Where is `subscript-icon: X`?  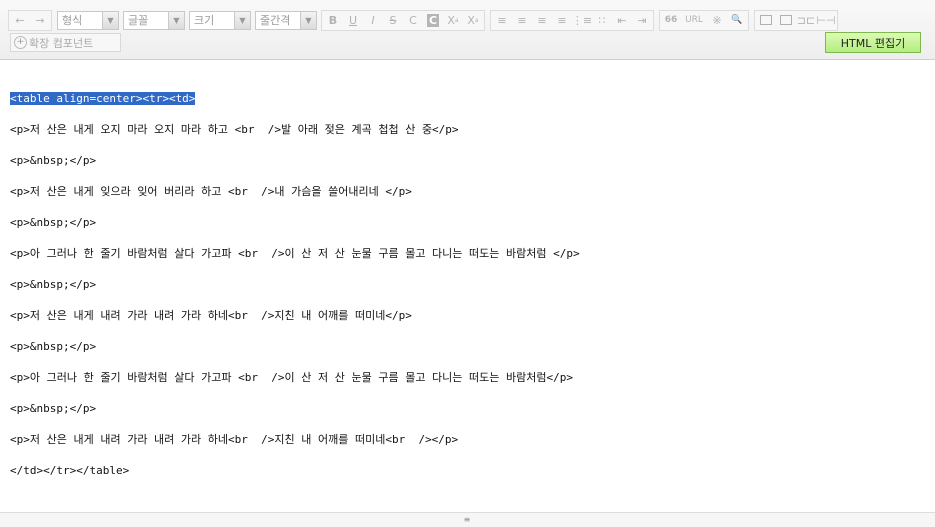 subscript-icon: X is located at coordinates (471, 20).